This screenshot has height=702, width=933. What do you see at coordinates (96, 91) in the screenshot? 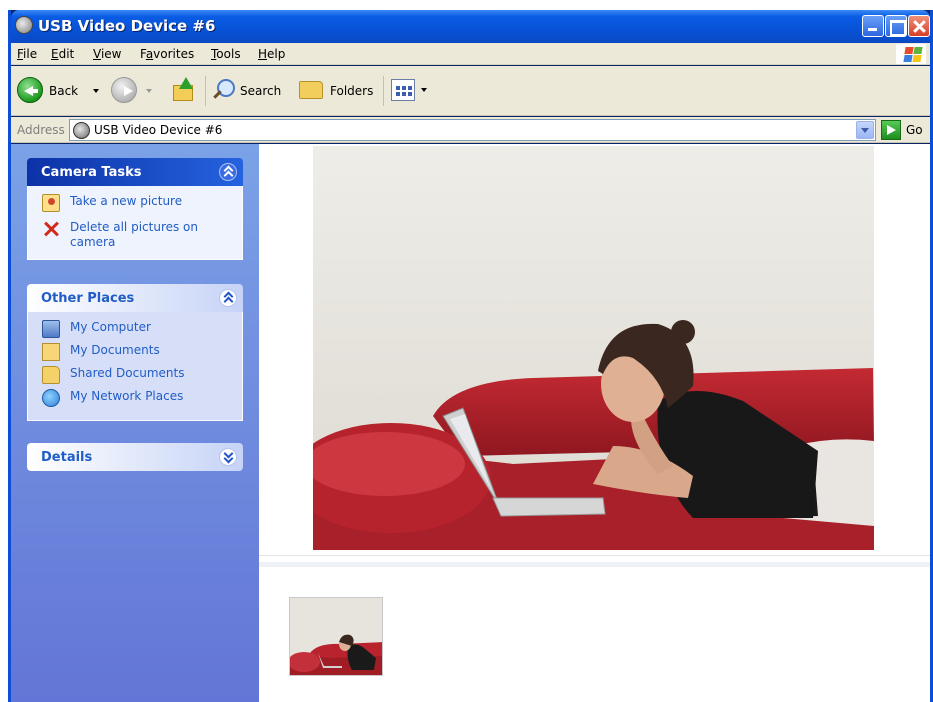
I see `back-dropdown-icon` at bounding box center [96, 91].